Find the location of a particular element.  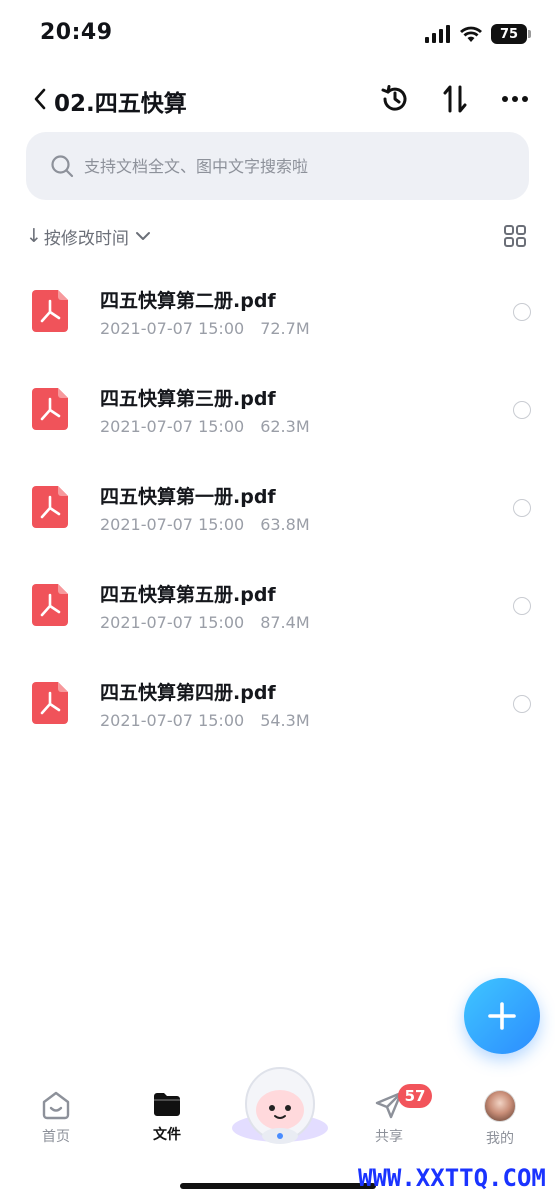

arrow-down-icon: ↓ is located at coordinates (34, 236).